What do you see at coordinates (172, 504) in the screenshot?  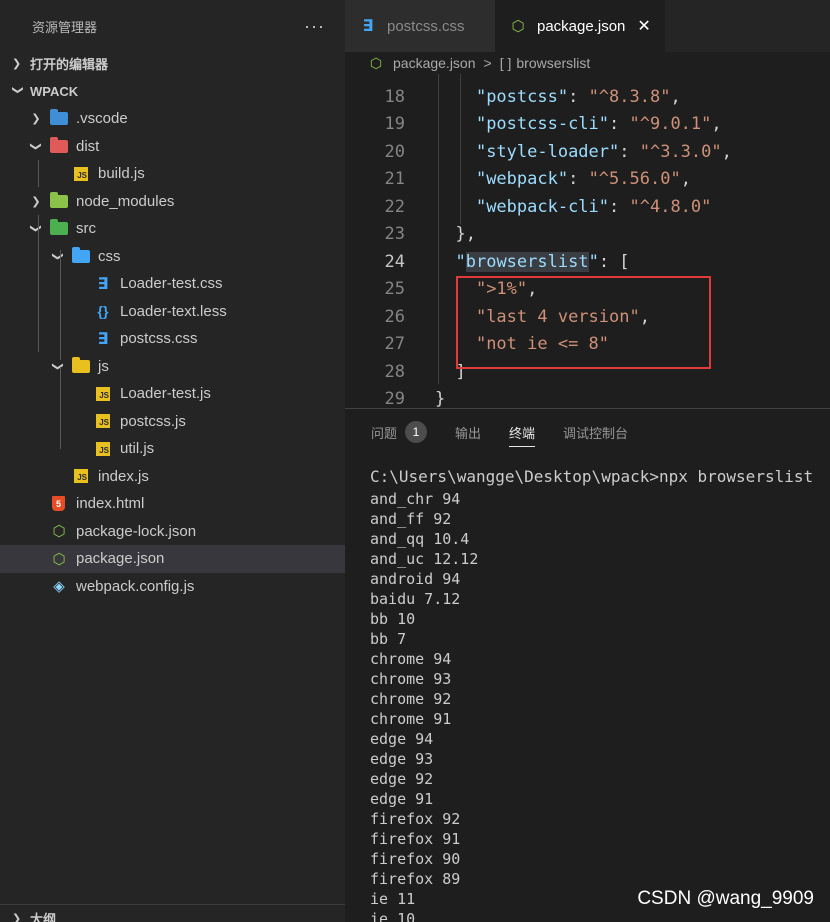 I see `tree-file: 5 index.html` at bounding box center [172, 504].